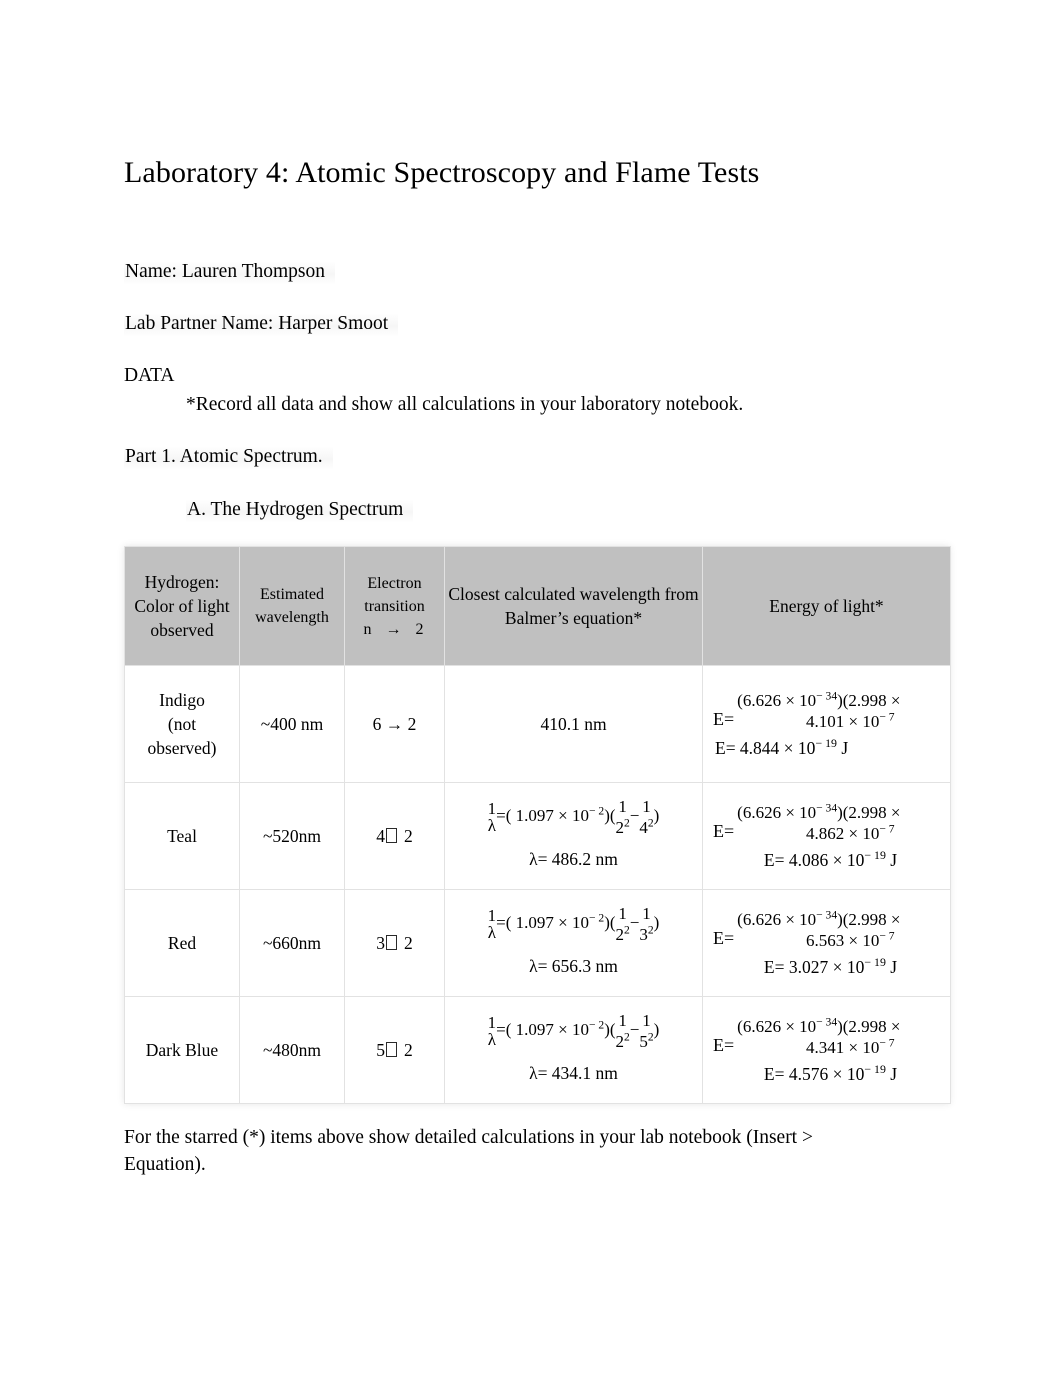 The image size is (1062, 1377). I want to click on cell-electron-transition: 6 → 2, so click(394, 724).